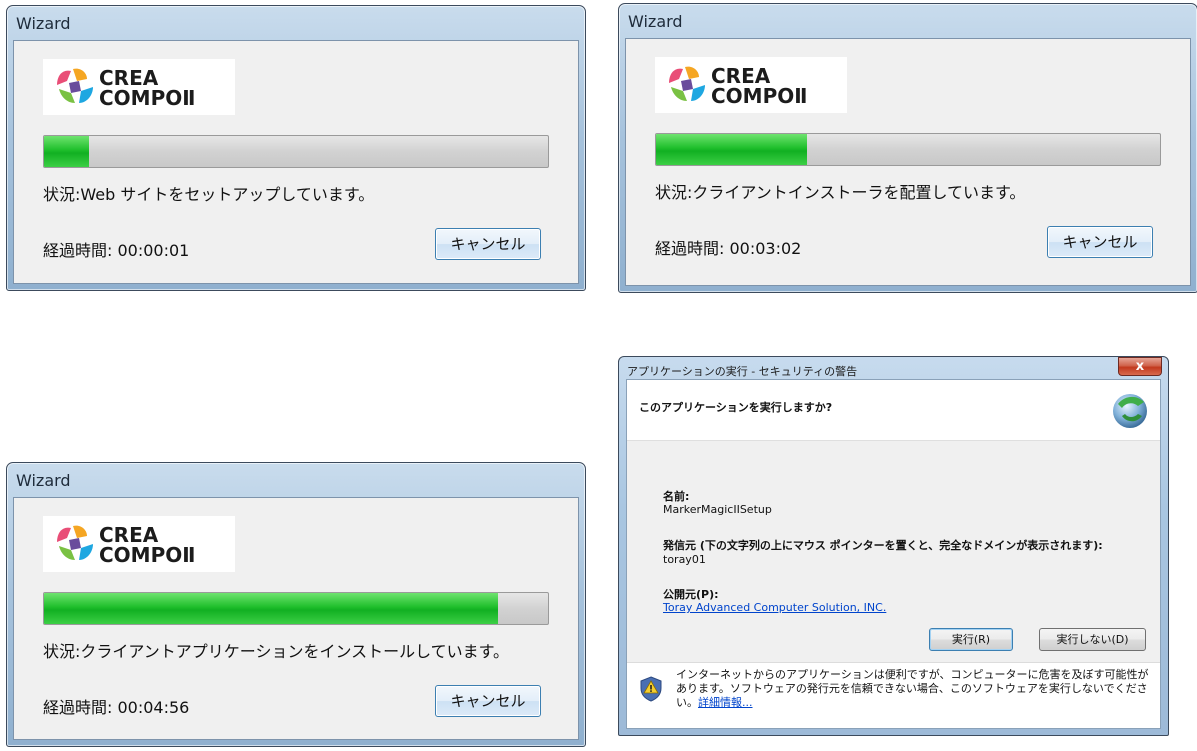 This screenshot has height=751, width=1197. What do you see at coordinates (153, 707) in the screenshot?
I see `elapsed-value: 00:04:56` at bounding box center [153, 707].